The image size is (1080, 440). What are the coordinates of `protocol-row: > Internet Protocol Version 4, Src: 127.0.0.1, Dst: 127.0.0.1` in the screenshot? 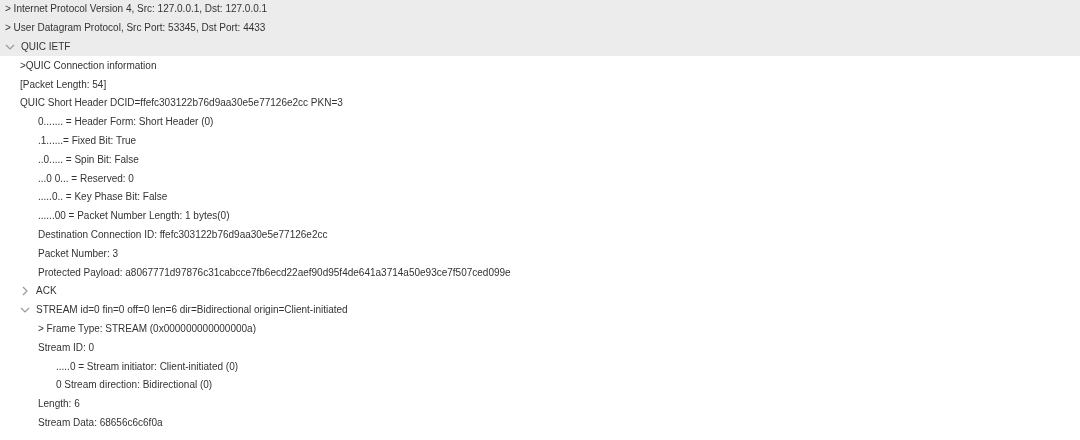 It's located at (540, 9).